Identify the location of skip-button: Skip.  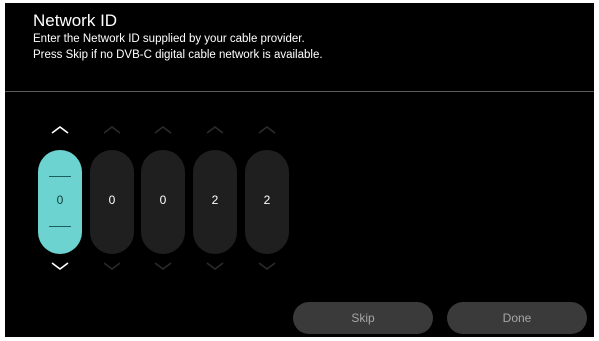
(363, 318).